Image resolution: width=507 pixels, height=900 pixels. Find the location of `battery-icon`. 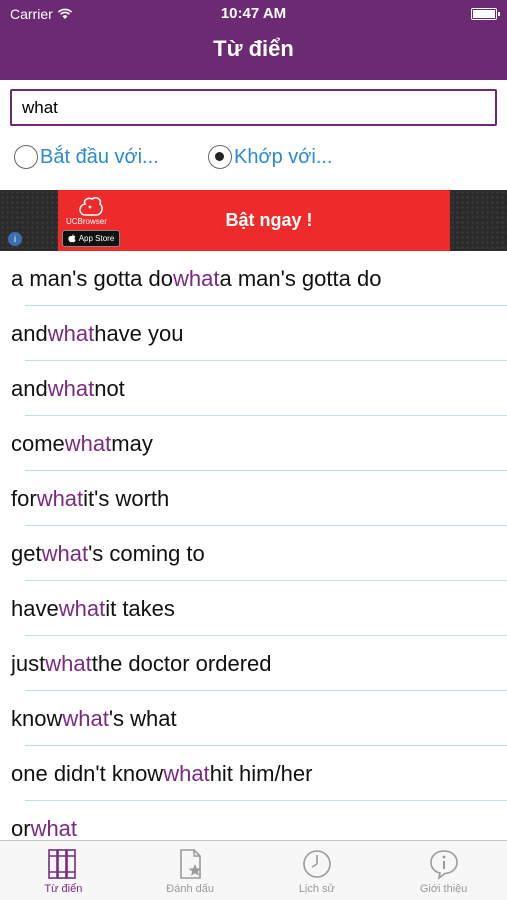

battery-icon is located at coordinates (485, 14).